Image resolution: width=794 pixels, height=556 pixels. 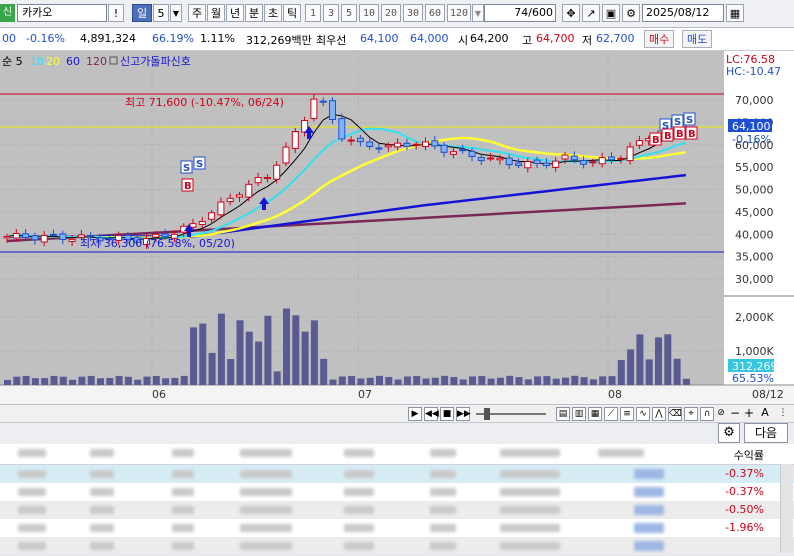 I want to click on price-tick-label: 70,000, so click(x=754, y=100).